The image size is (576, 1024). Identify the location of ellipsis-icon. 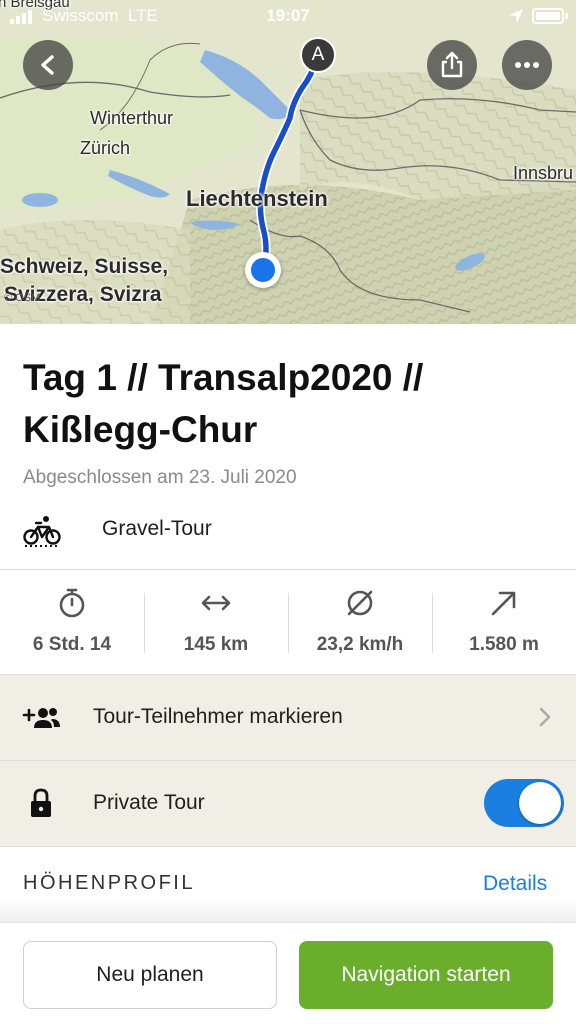
(527, 65).